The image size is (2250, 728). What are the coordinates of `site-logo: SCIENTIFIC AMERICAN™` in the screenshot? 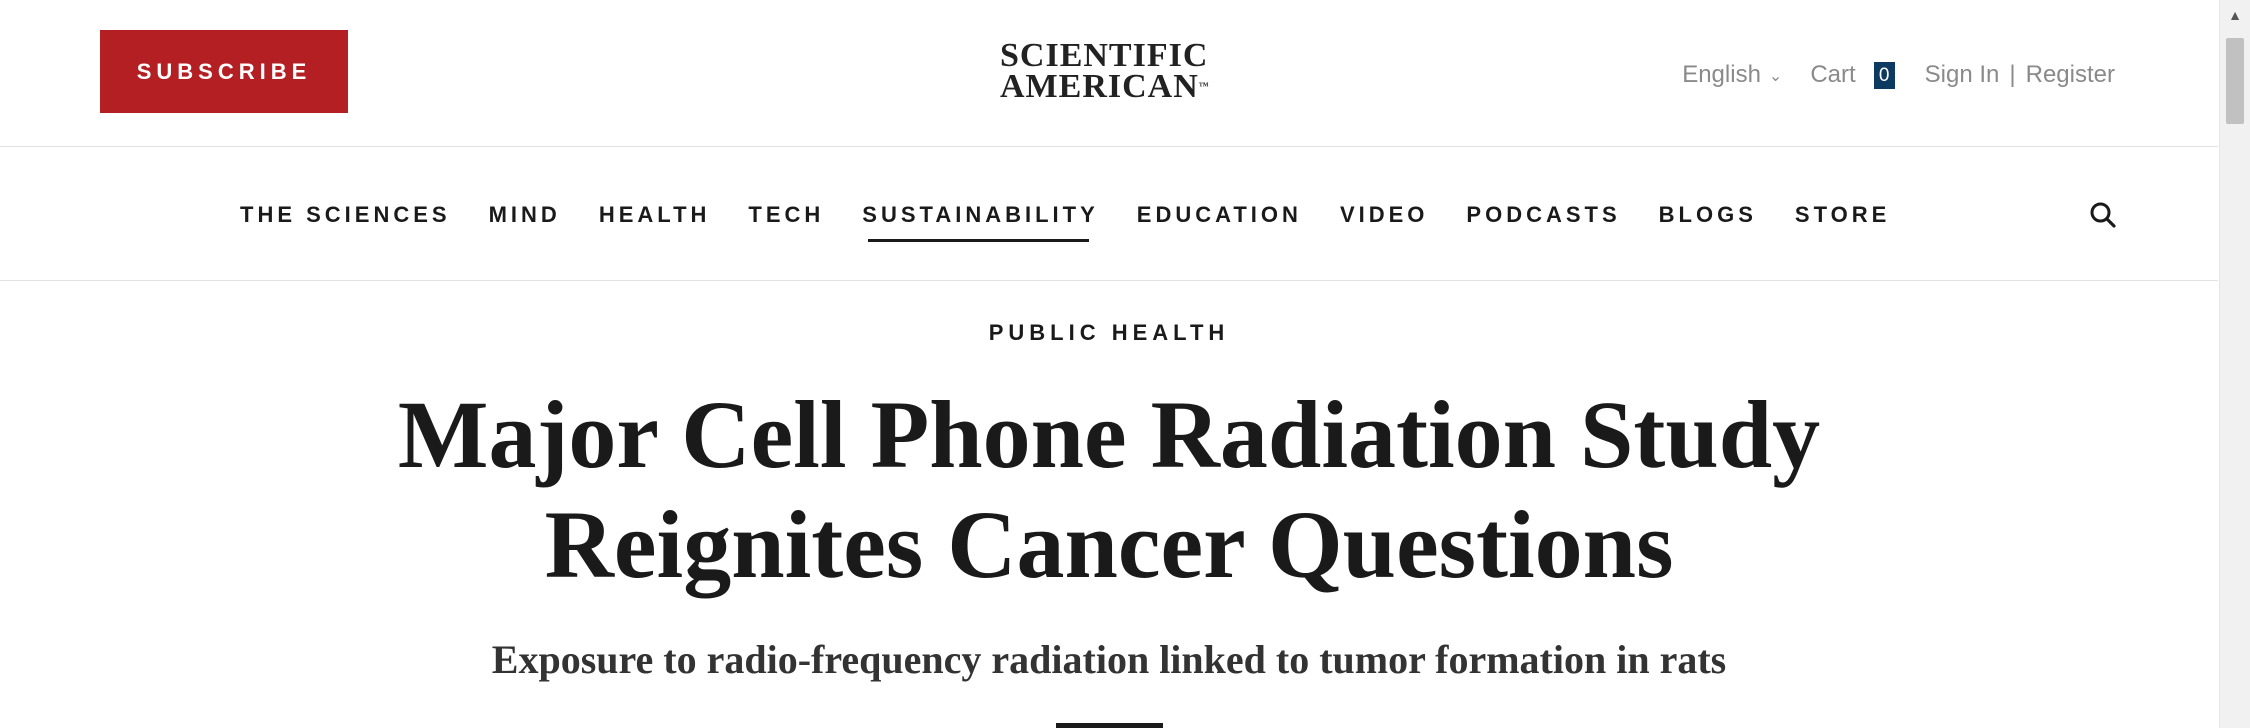 It's located at (1120, 71).